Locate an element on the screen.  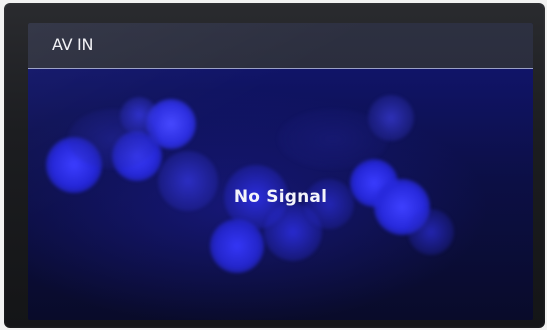
page-title: AV IN is located at coordinates (73, 44).